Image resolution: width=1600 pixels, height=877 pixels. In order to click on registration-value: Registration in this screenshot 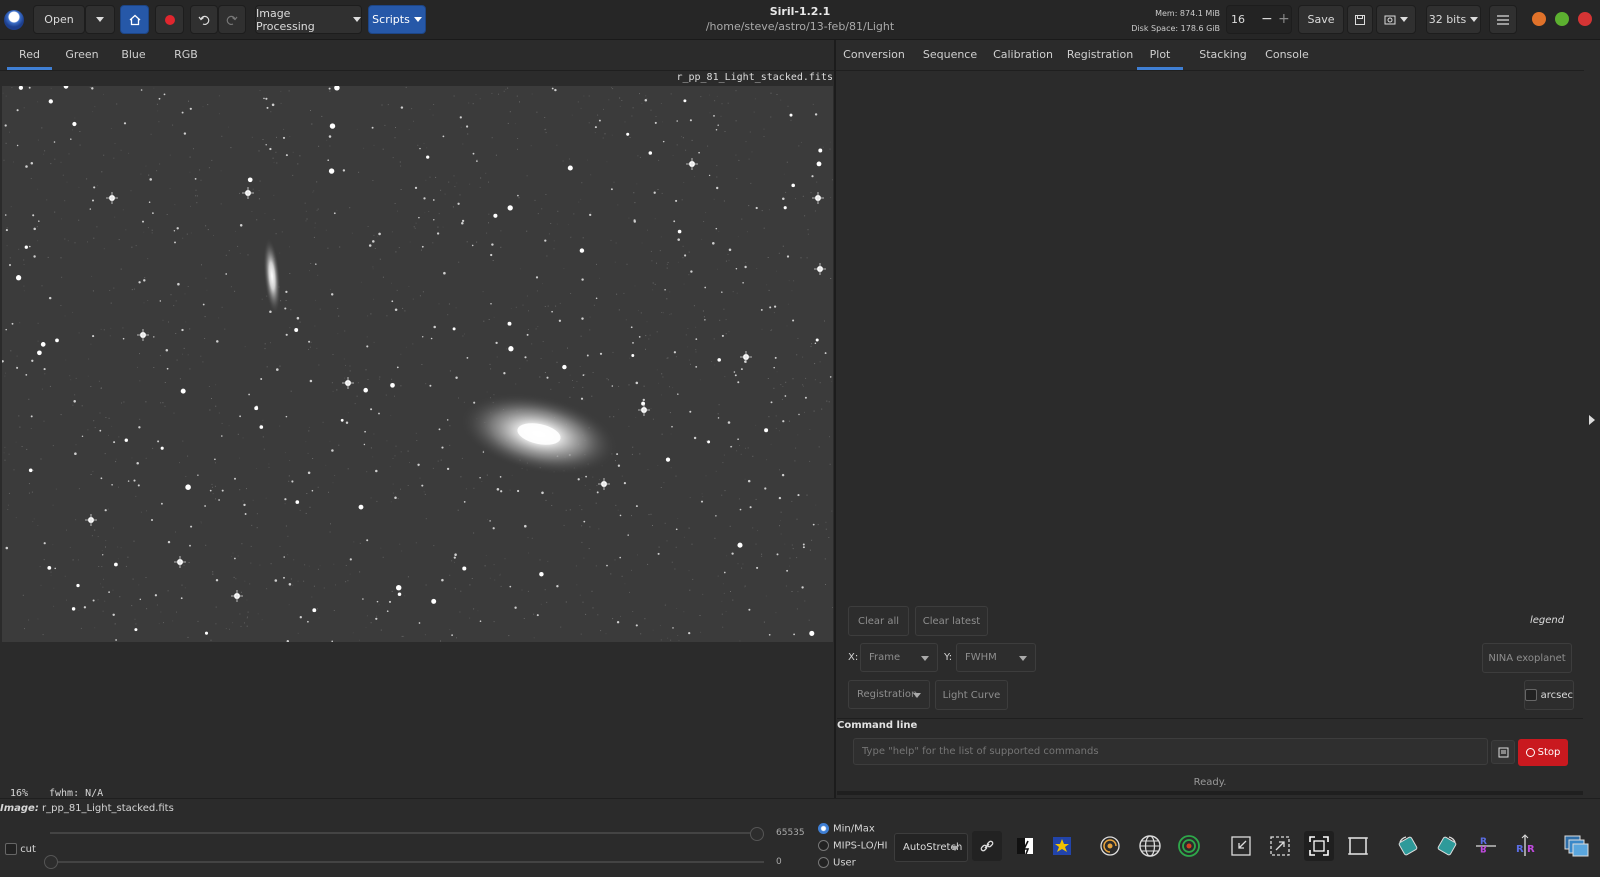, I will do `click(887, 694)`.